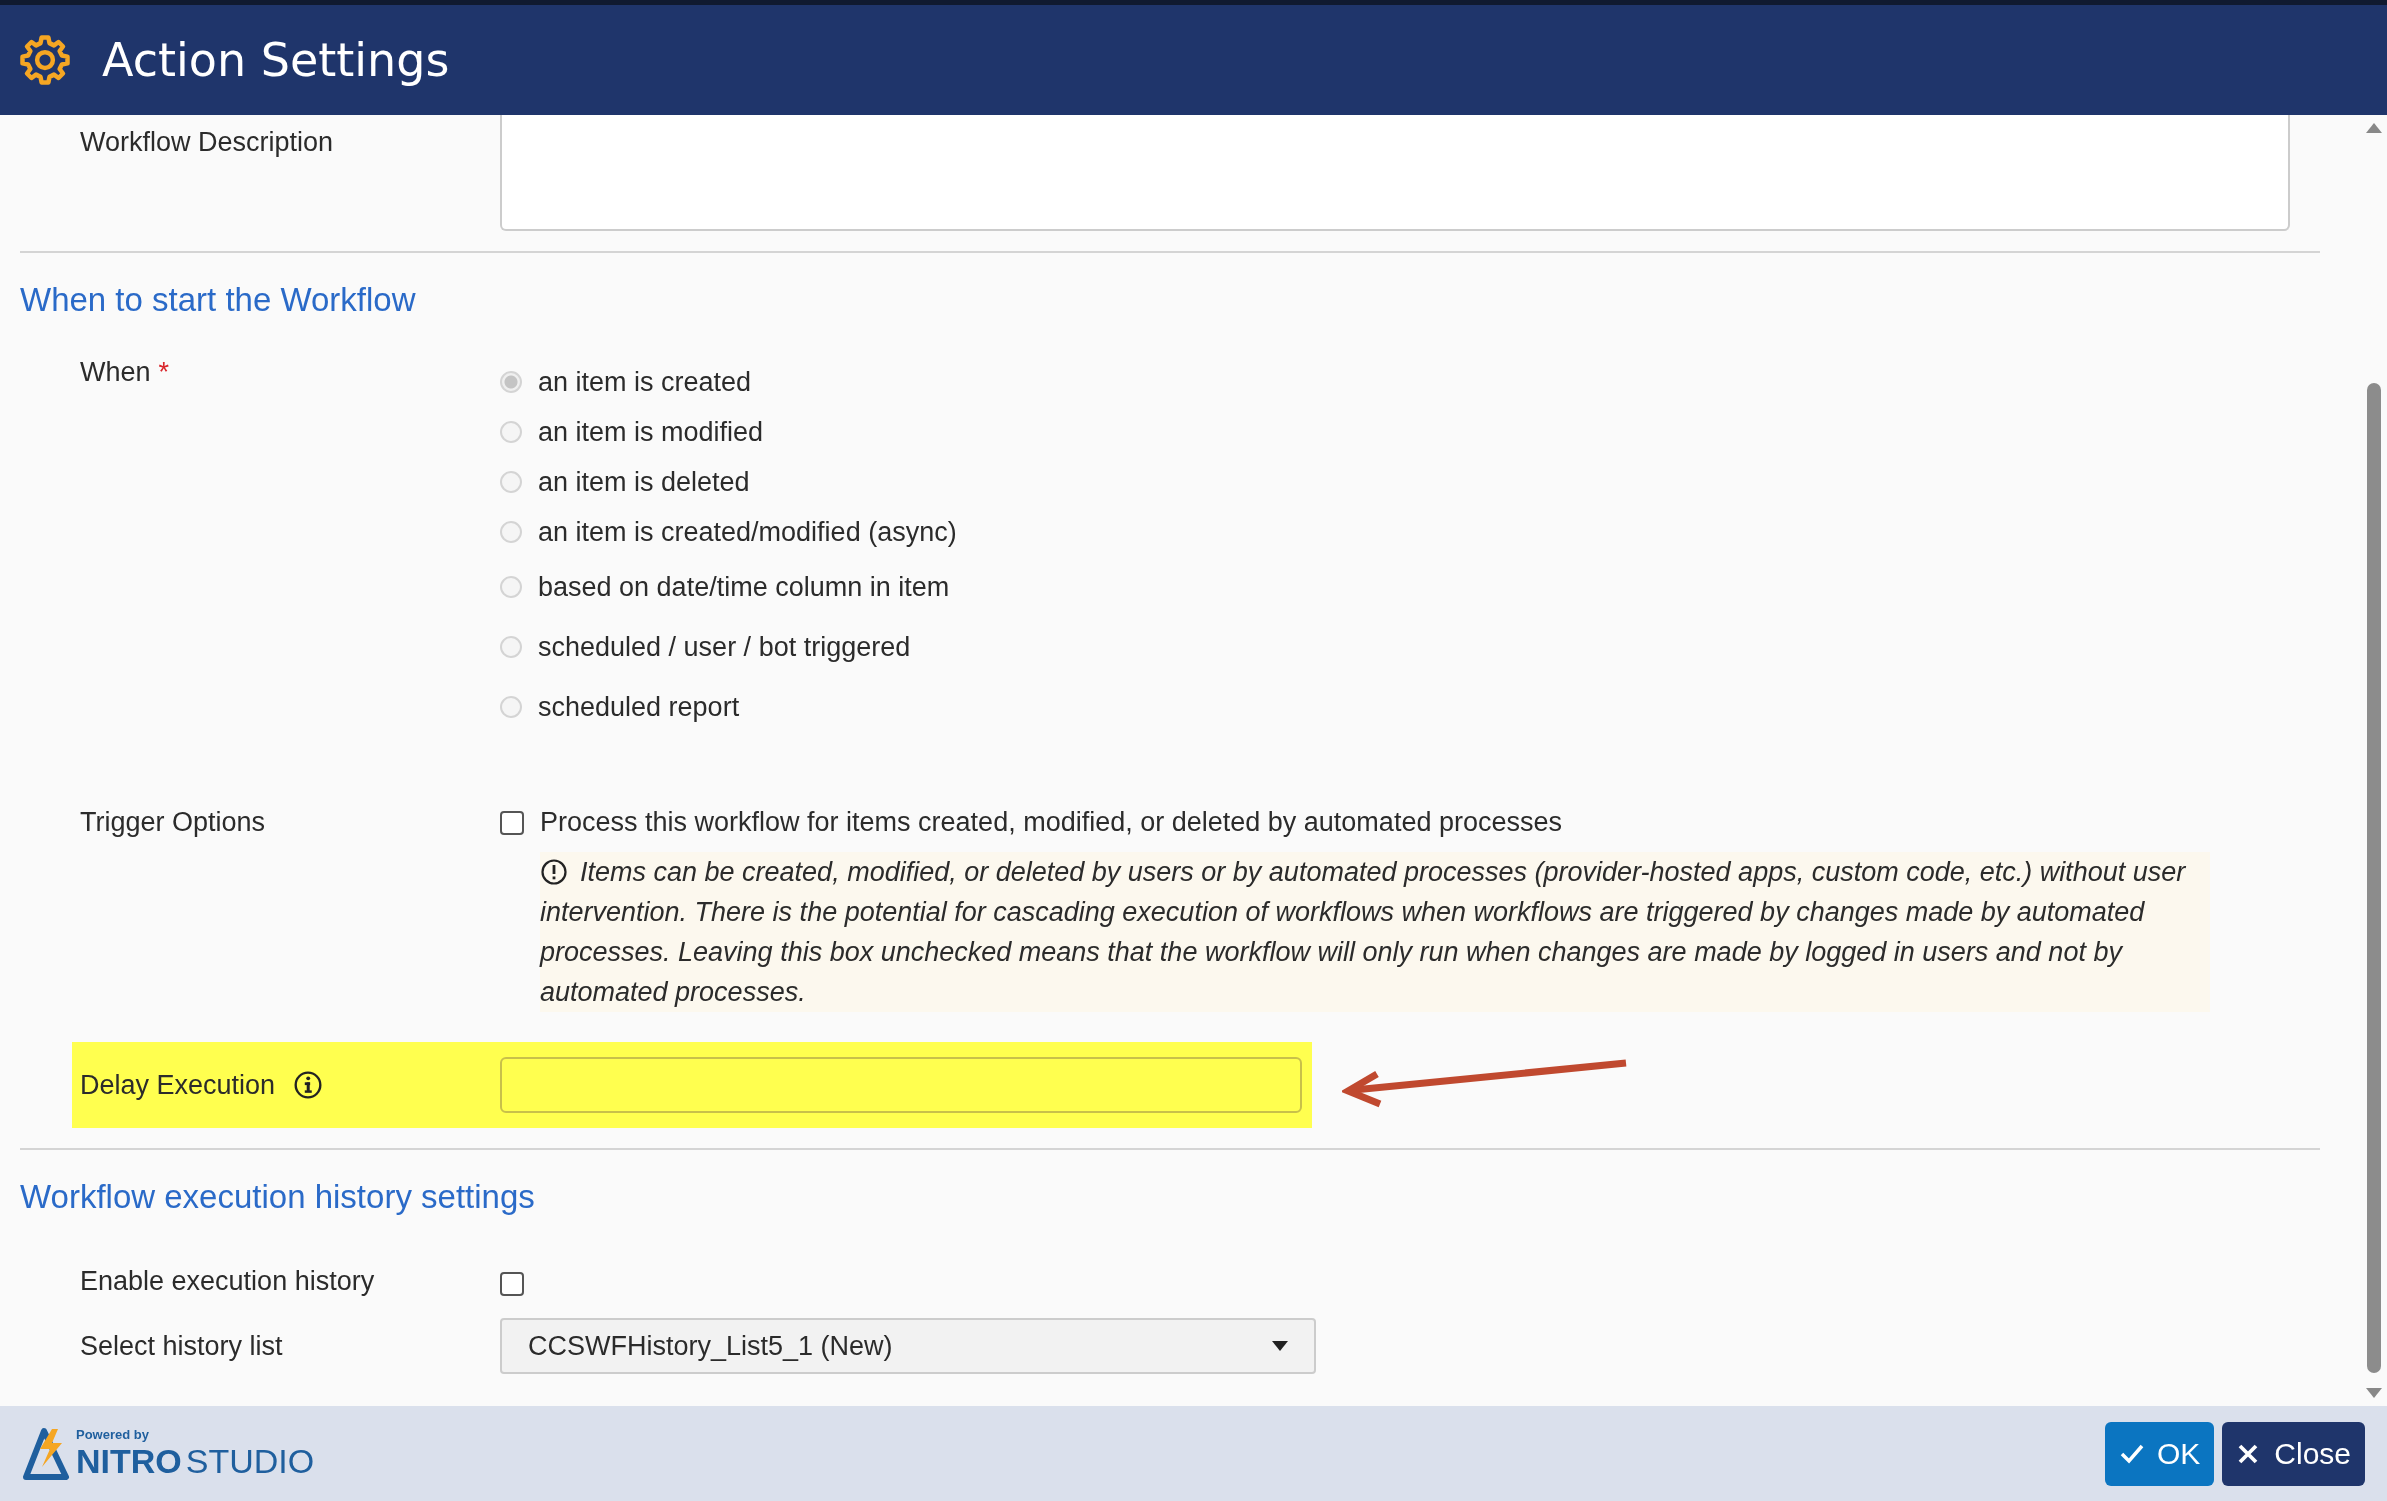  Describe the element at coordinates (218, 300) in the screenshot. I see `section-heading: When to start the Workflow` at that location.